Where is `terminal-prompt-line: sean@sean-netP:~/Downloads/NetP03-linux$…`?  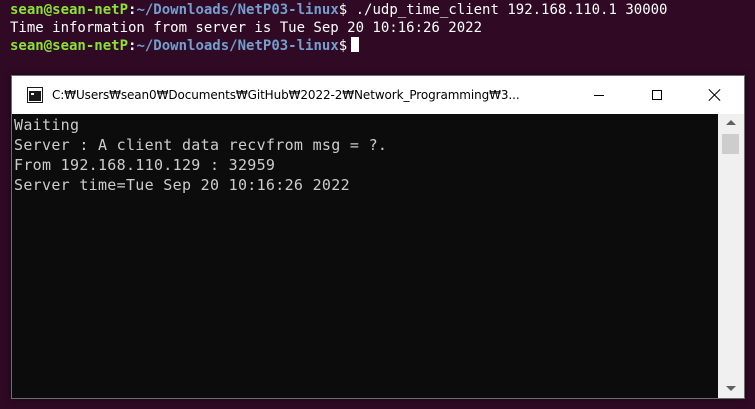 terminal-prompt-line: sean@sean-netP:~/Downloads/NetP03-linux$… is located at coordinates (382, 10).